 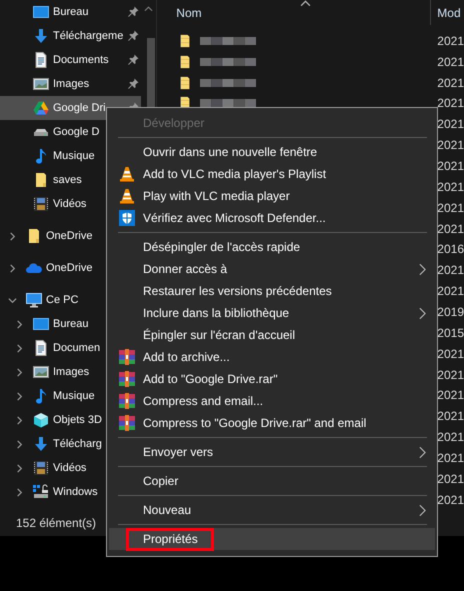 What do you see at coordinates (12, 300) in the screenshot?
I see `chevron-down-icon` at bounding box center [12, 300].